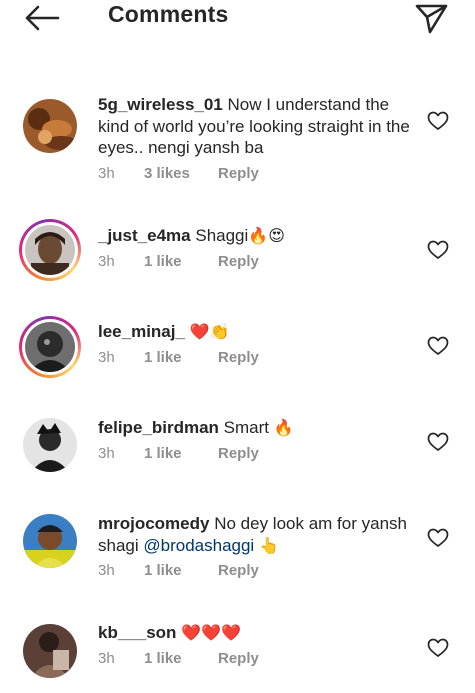 The image size is (475, 693). I want to click on comment-emojis: ❤️❤️❤️, so click(211, 632).